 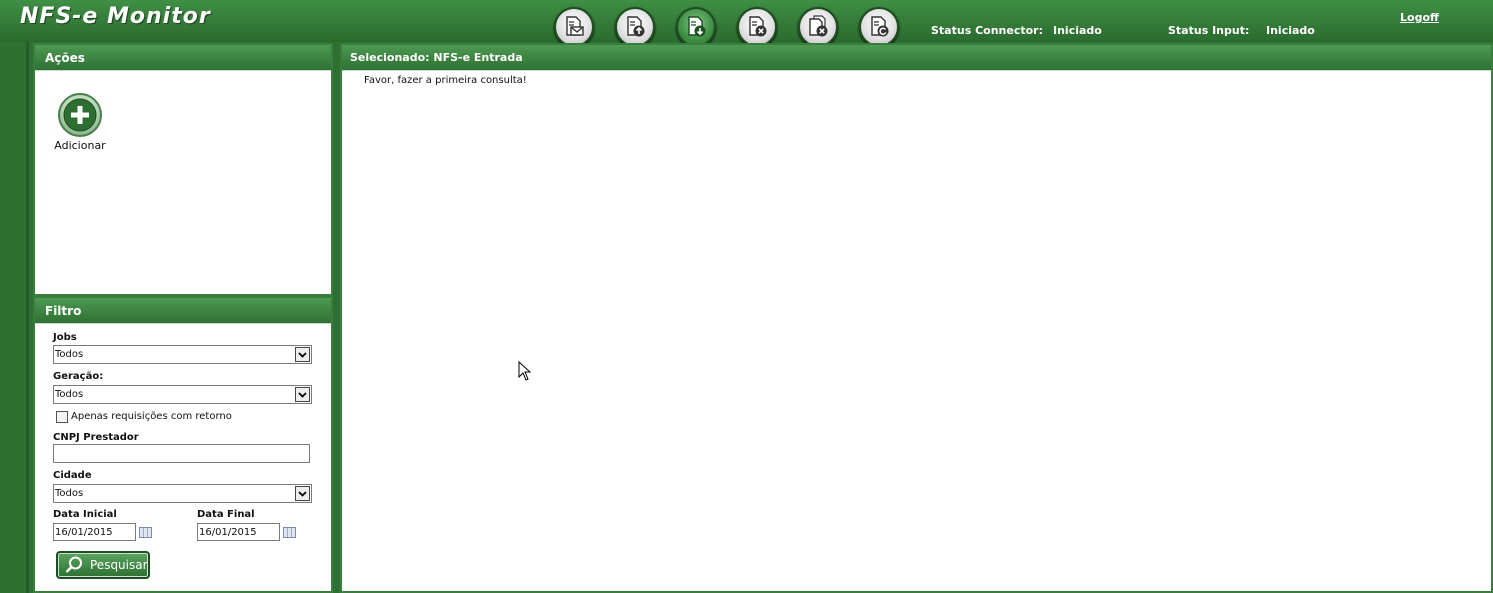 I want to click on jobs-select-value: Todos, so click(x=69, y=354).